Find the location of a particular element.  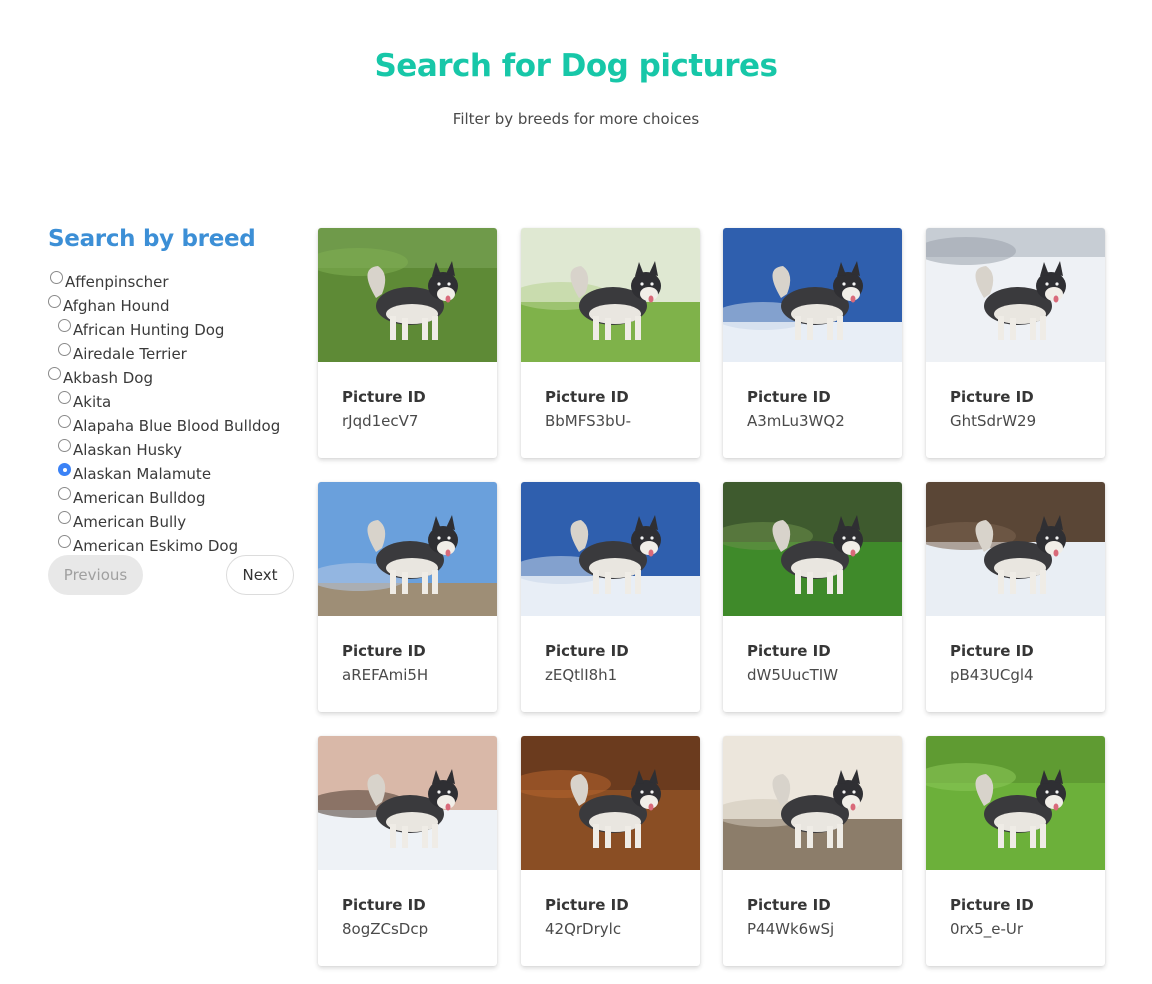

picture-id-value: rJqd1ecV7 is located at coordinates (380, 421).